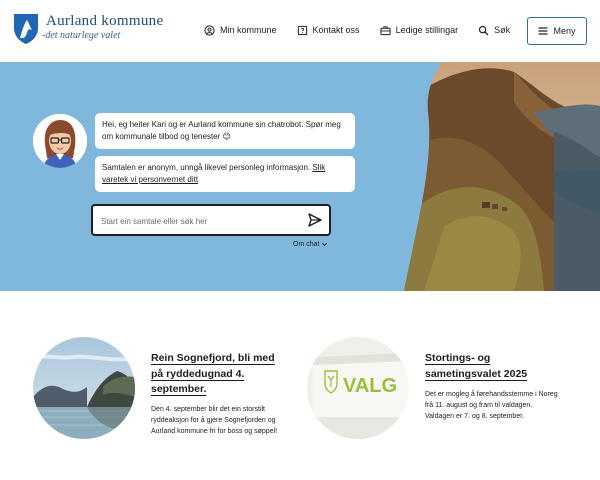  I want to click on nav-kontakt-oss: Kontakt oss, so click(328, 30).